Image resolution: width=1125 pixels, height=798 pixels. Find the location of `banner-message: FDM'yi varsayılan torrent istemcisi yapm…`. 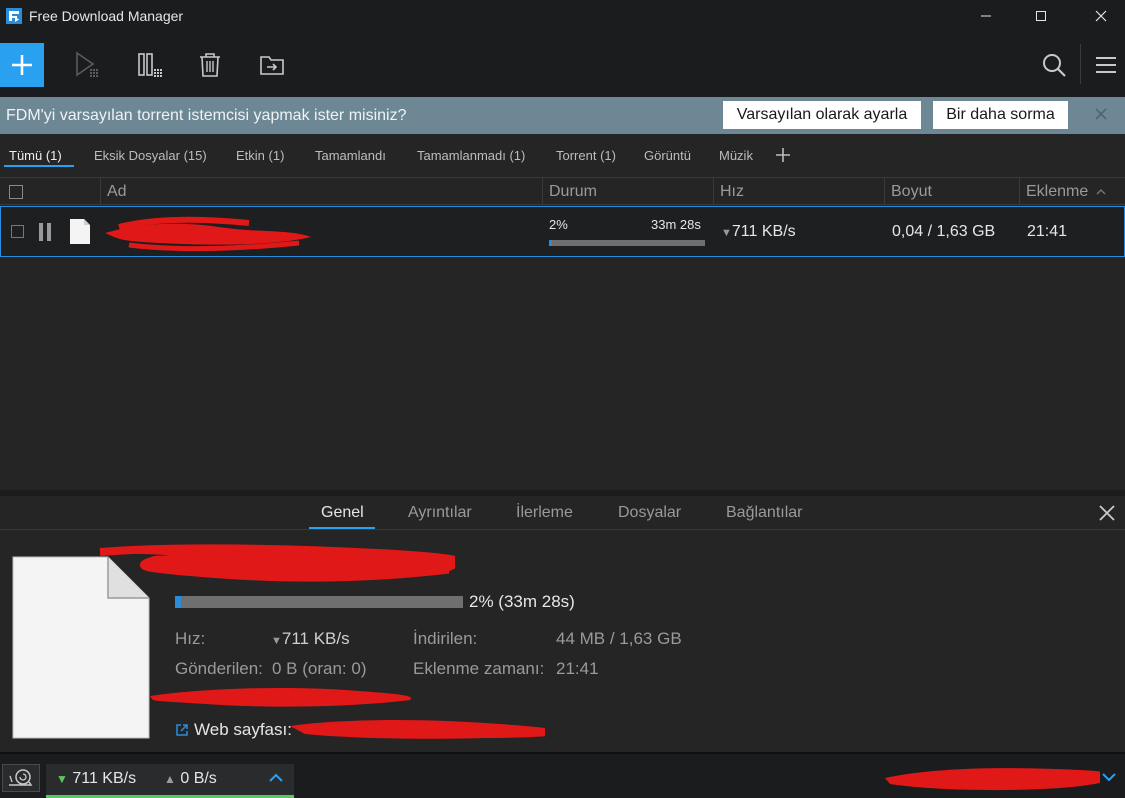

banner-message: FDM'yi varsayılan torrent istemcisi yapm… is located at coordinates (206, 115).